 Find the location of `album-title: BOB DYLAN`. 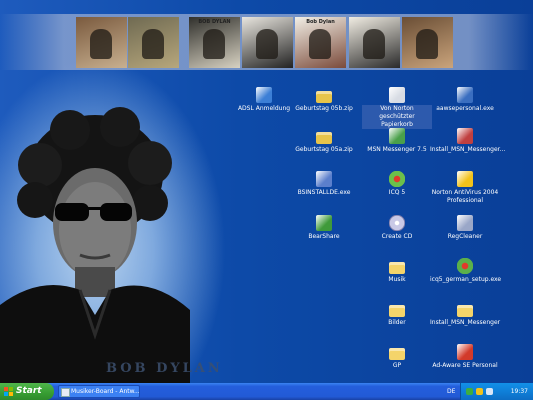

album-title: BOB DYLAN is located at coordinates (214, 22).